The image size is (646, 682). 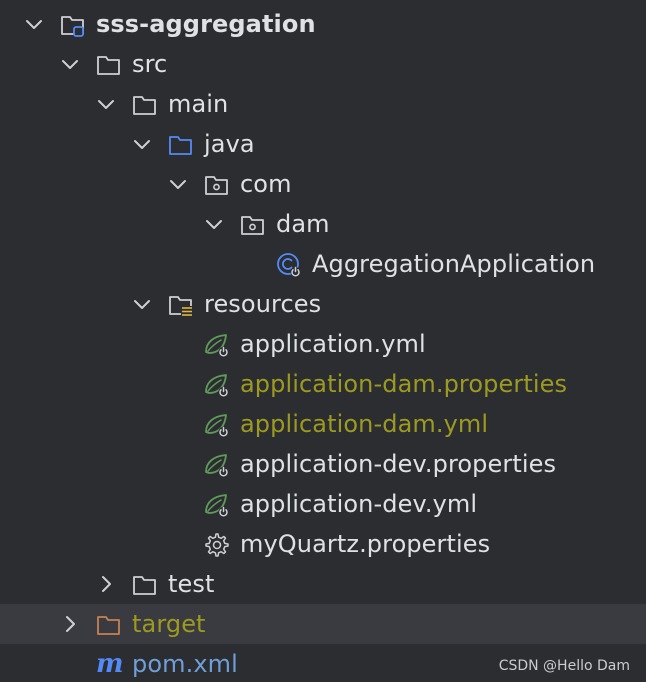 What do you see at coordinates (169, 624) in the screenshot?
I see `target-label: target` at bounding box center [169, 624].